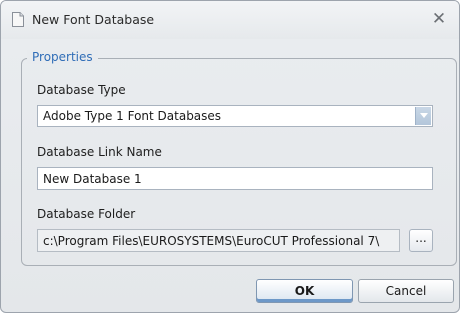  What do you see at coordinates (230, 20) in the screenshot?
I see `title-bar: New Font Database ✕` at bounding box center [230, 20].